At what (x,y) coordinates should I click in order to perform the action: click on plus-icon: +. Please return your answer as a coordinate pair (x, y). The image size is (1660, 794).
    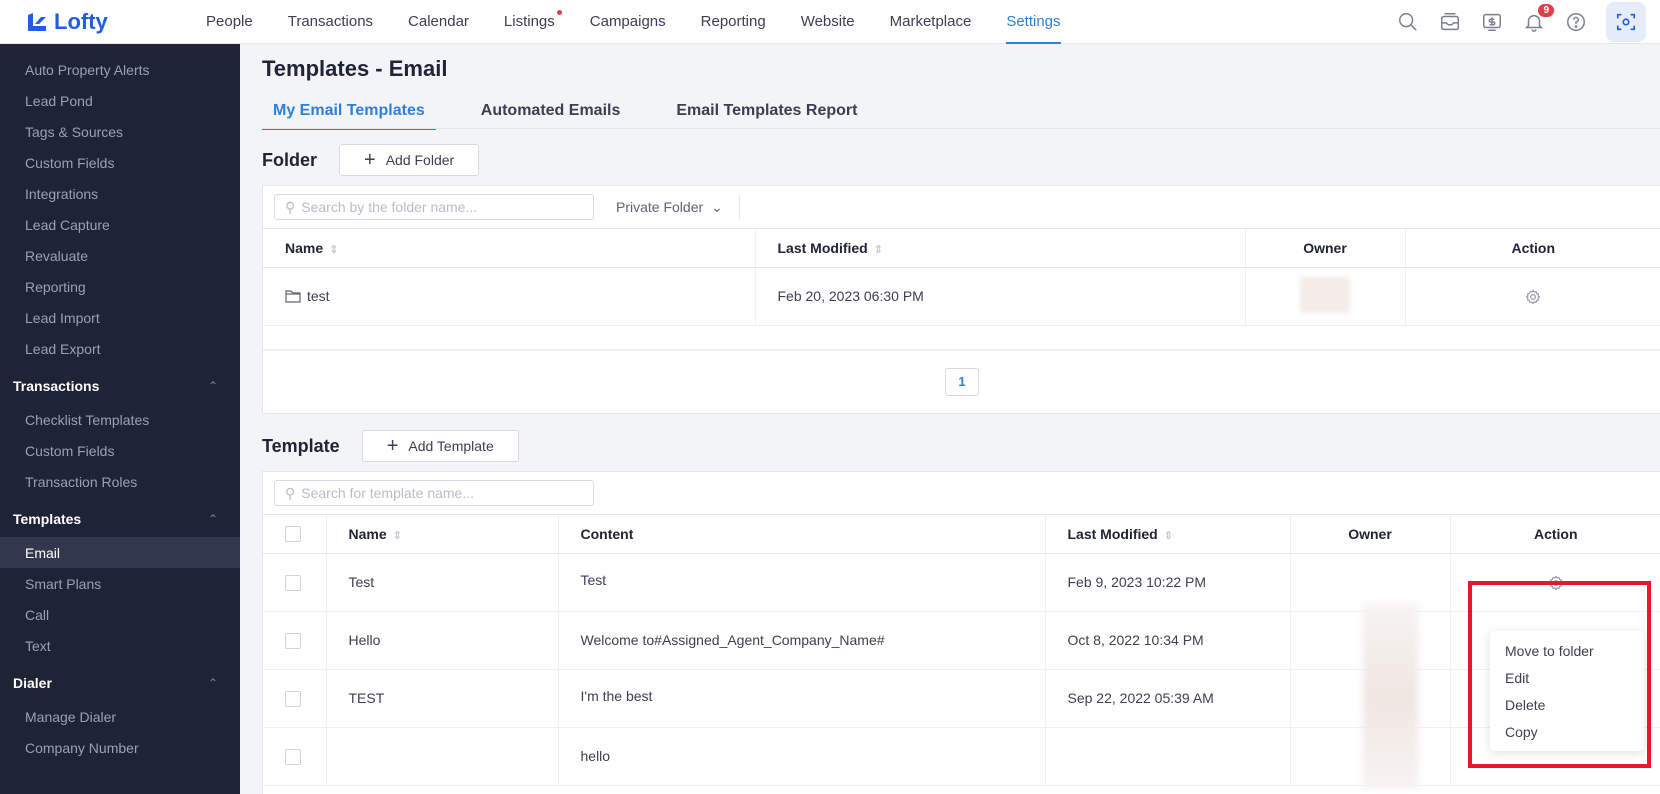
    Looking at the image, I should click on (392, 446).